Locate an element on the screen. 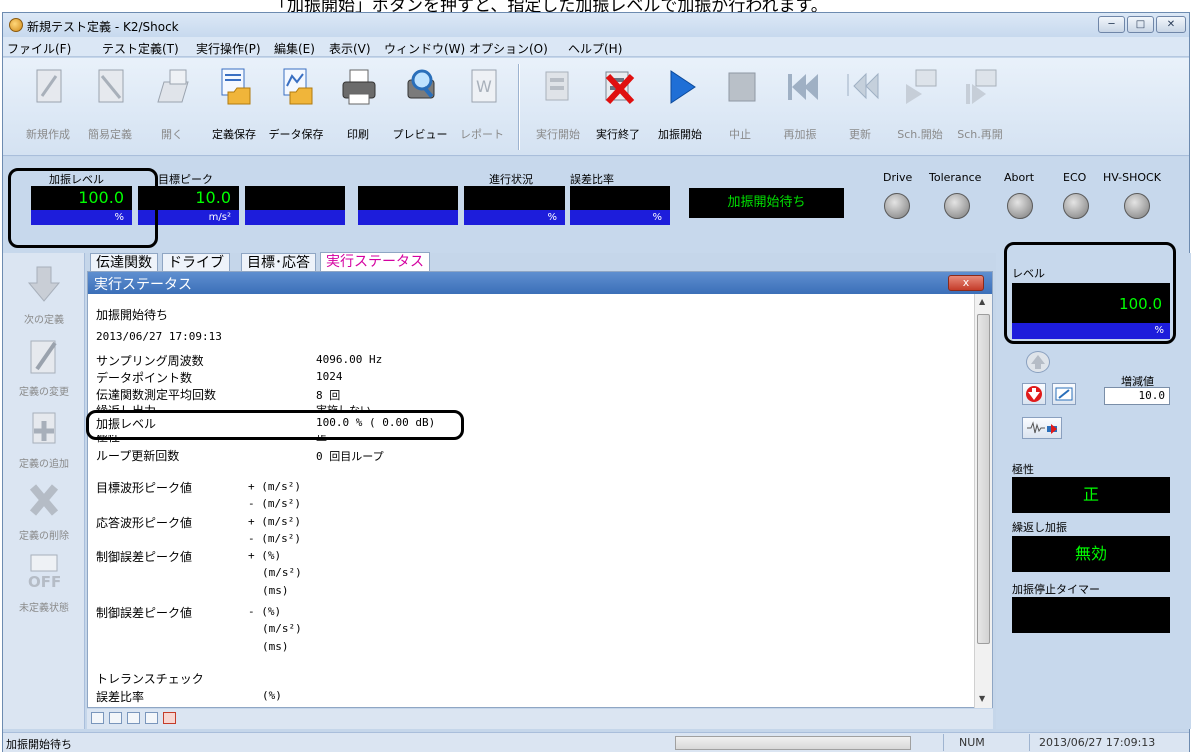  app-icon is located at coordinates (16, 25).